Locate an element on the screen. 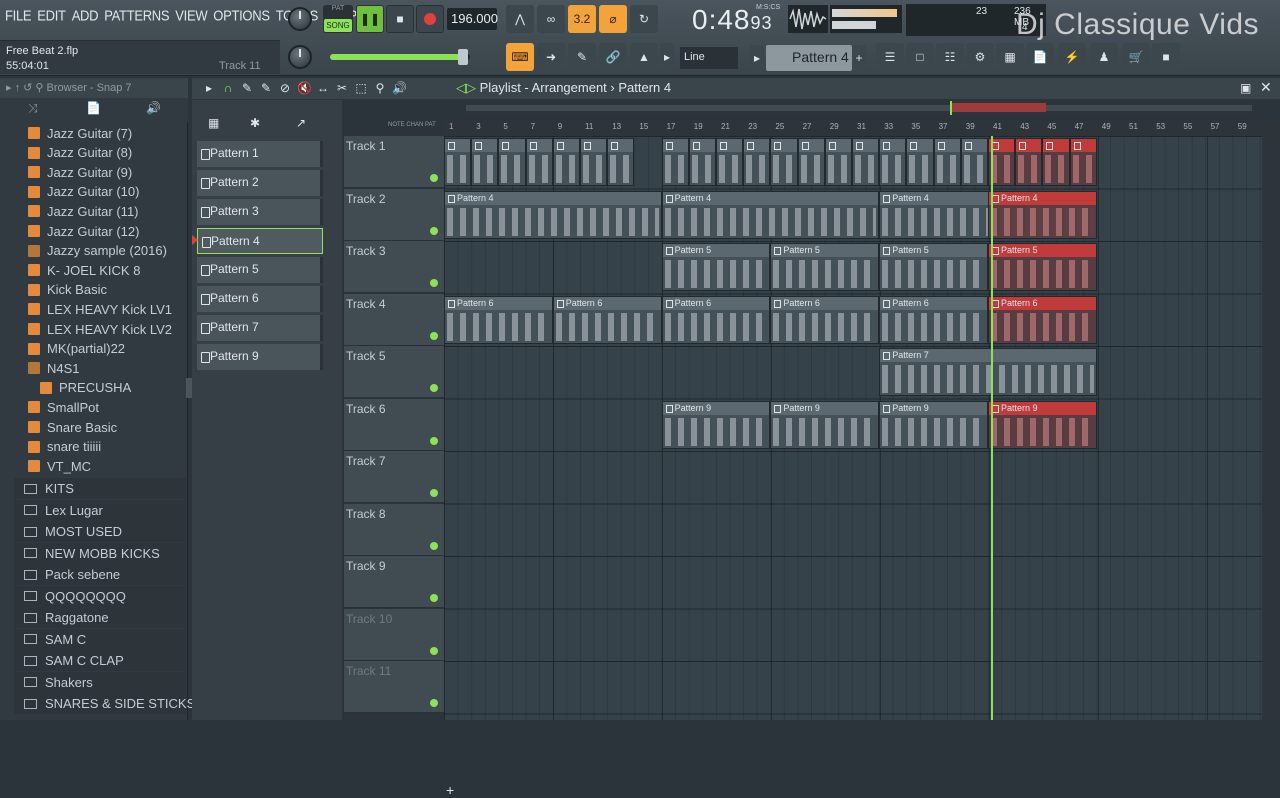 Image resolution: width=1280 pixels, height=798 pixels. menu-file: FILE is located at coordinates (18, 15).